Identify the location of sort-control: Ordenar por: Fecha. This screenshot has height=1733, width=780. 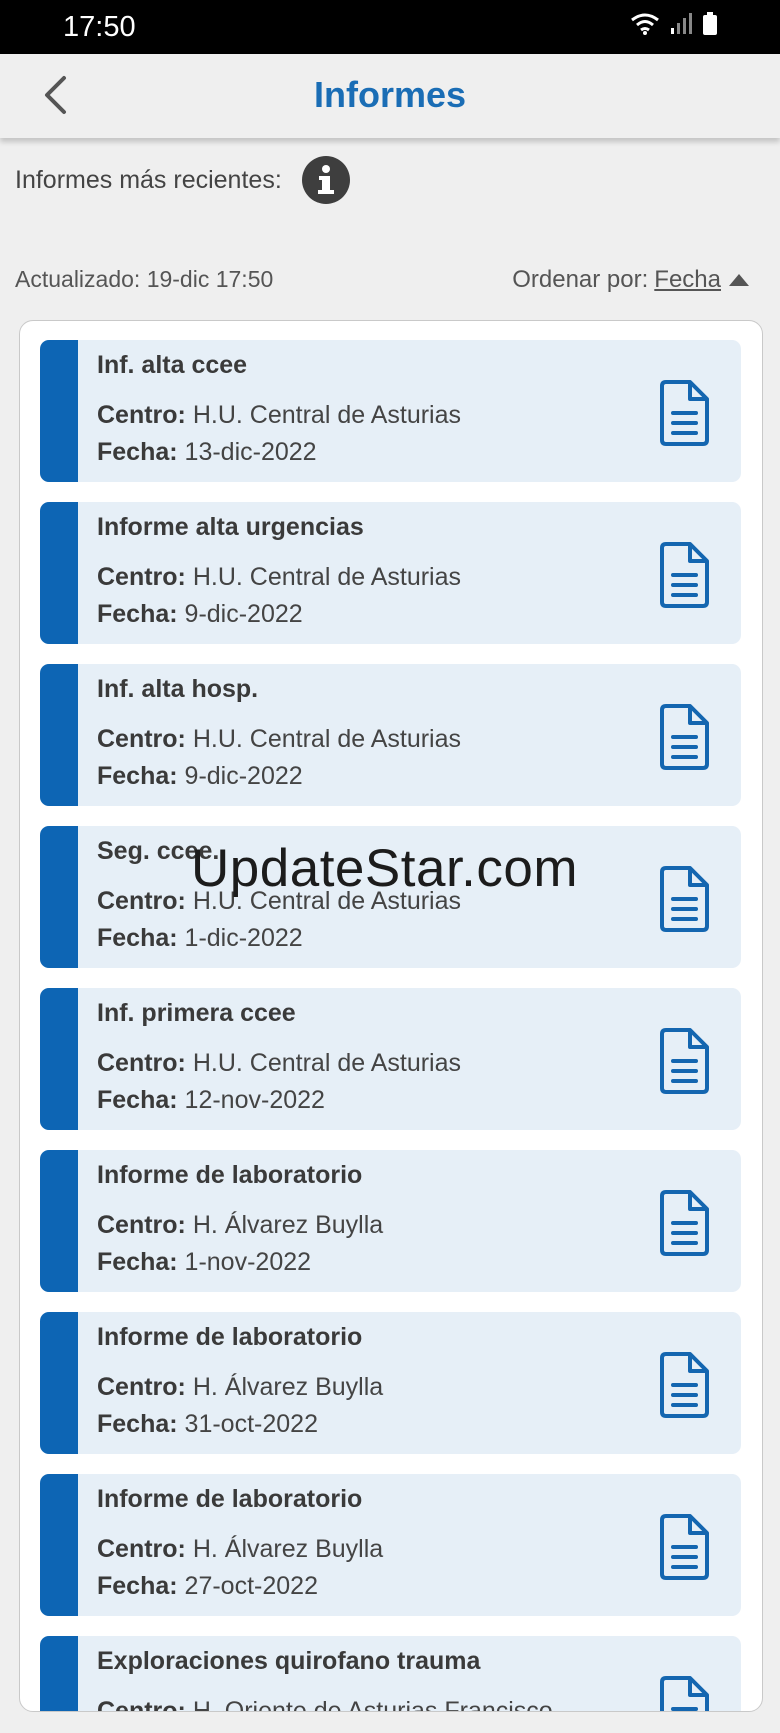
(630, 280).